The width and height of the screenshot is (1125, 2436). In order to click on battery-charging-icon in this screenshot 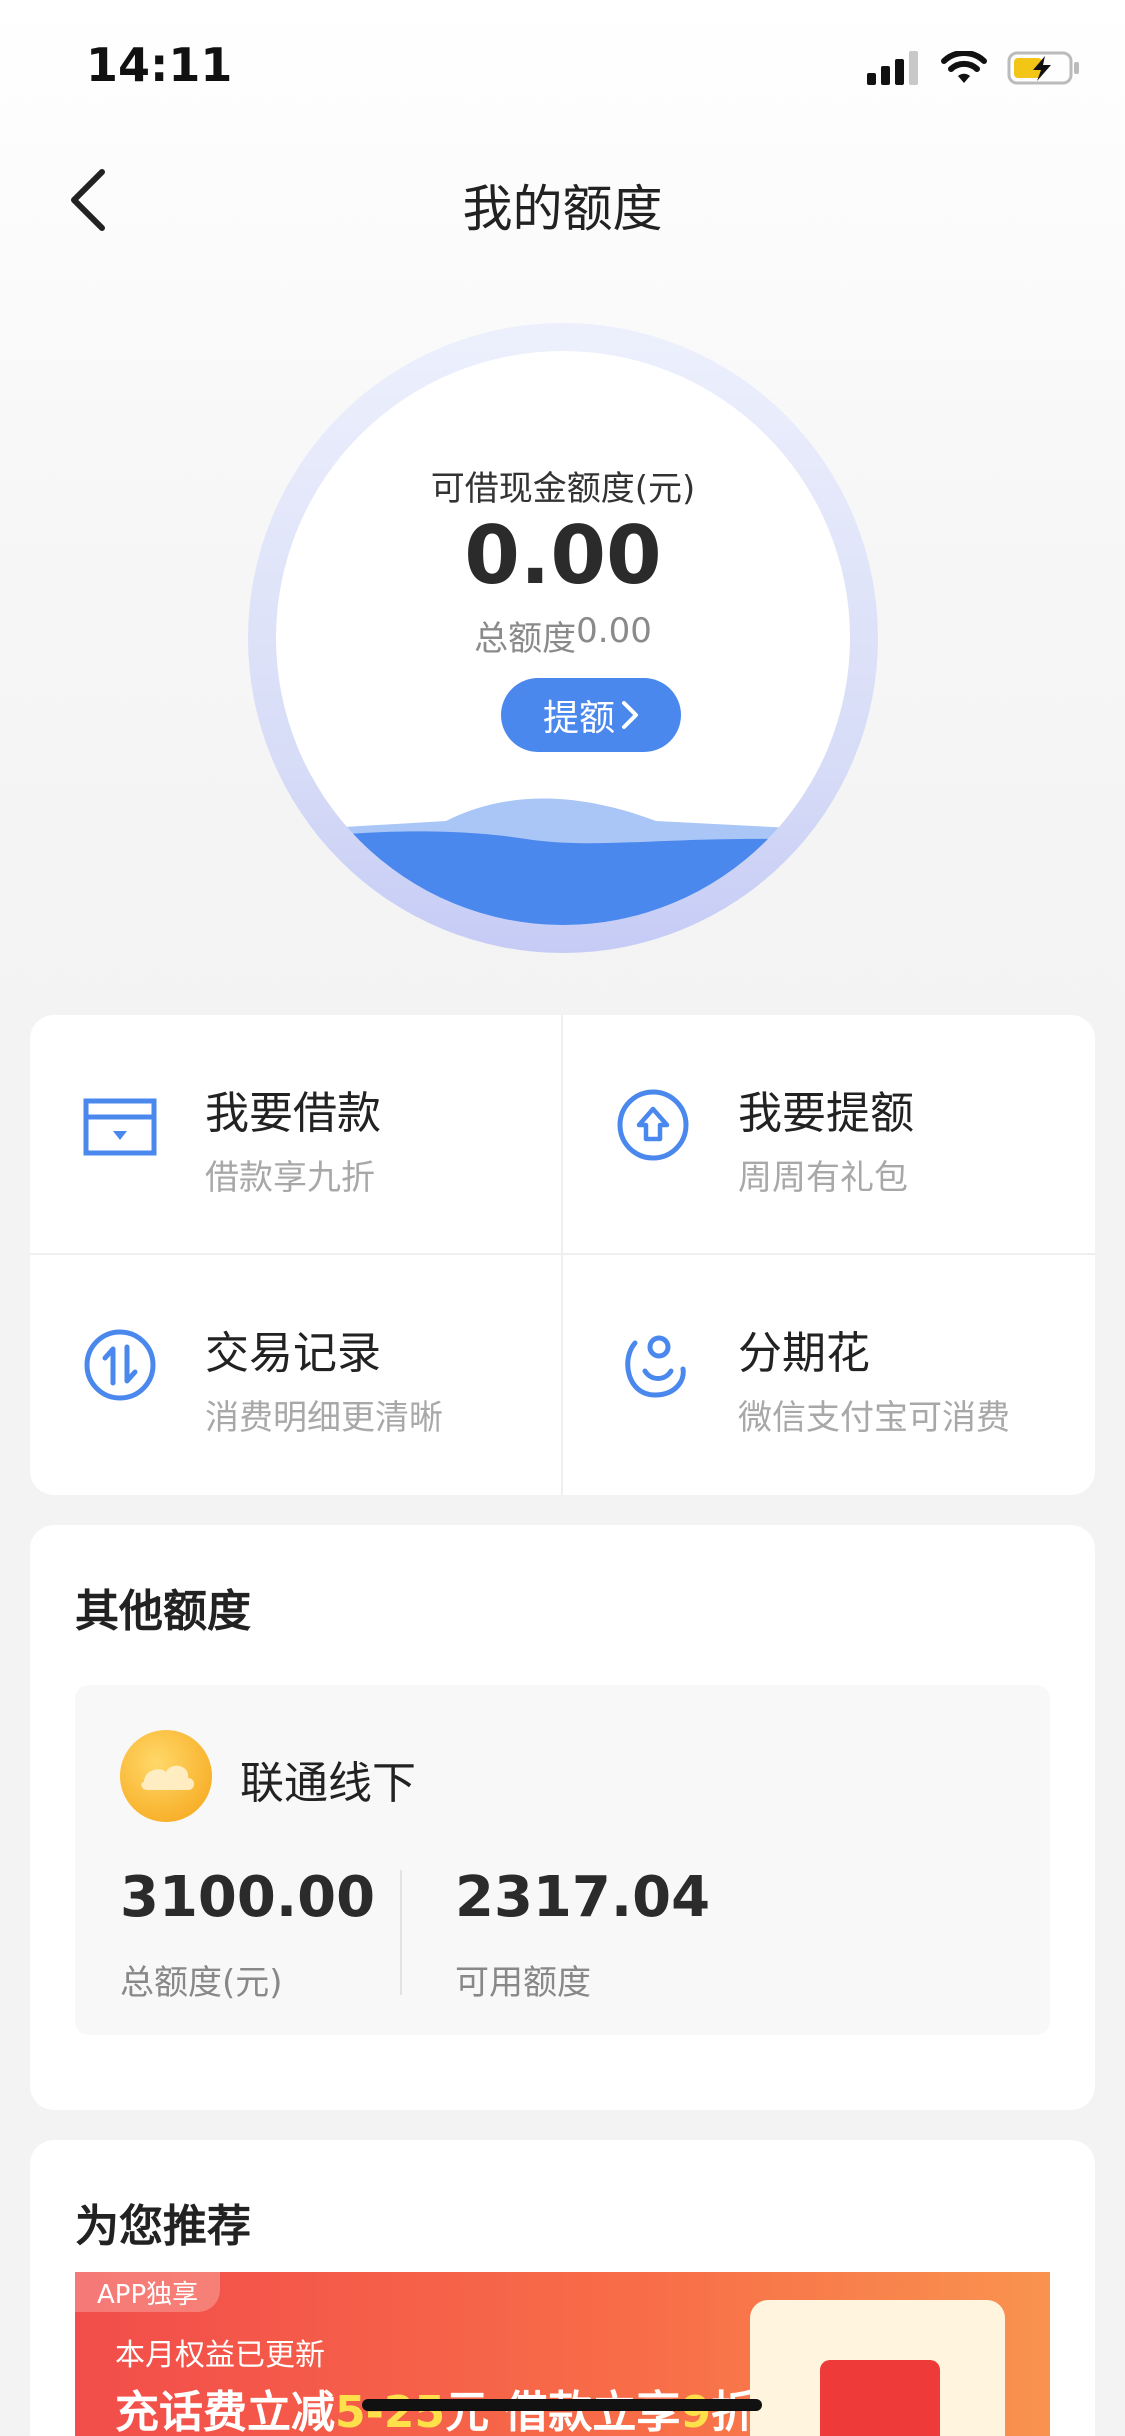, I will do `click(1043, 68)`.